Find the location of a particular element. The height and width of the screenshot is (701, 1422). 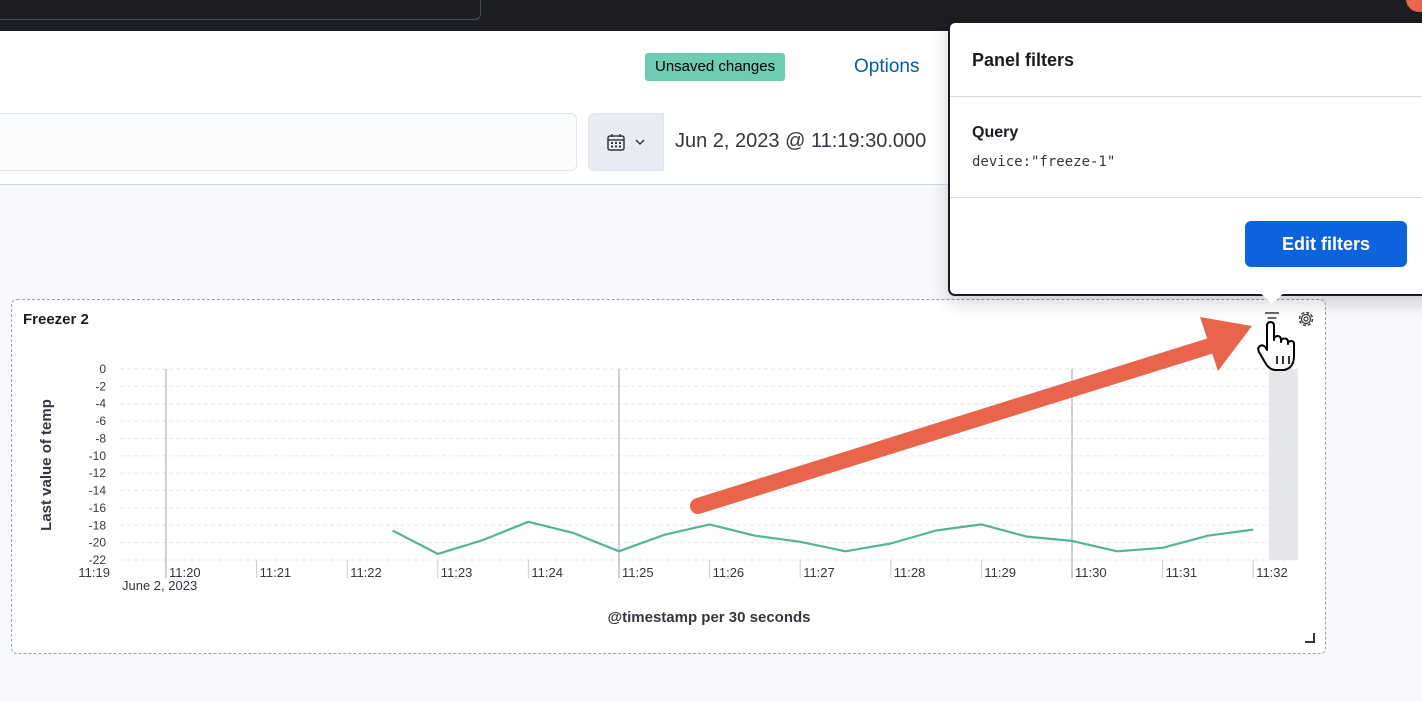

query-value: device:"freeze-1" is located at coordinates (1044, 162).